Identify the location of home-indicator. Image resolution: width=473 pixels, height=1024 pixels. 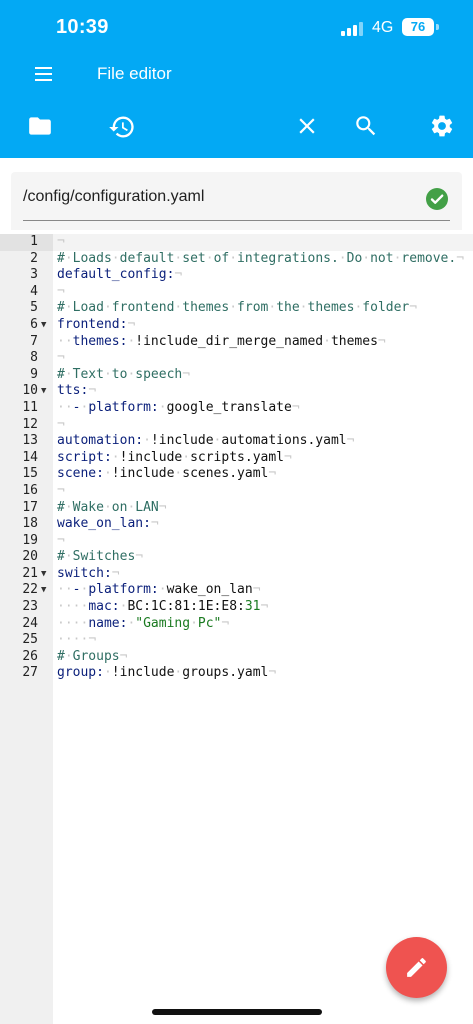
(237, 1012).